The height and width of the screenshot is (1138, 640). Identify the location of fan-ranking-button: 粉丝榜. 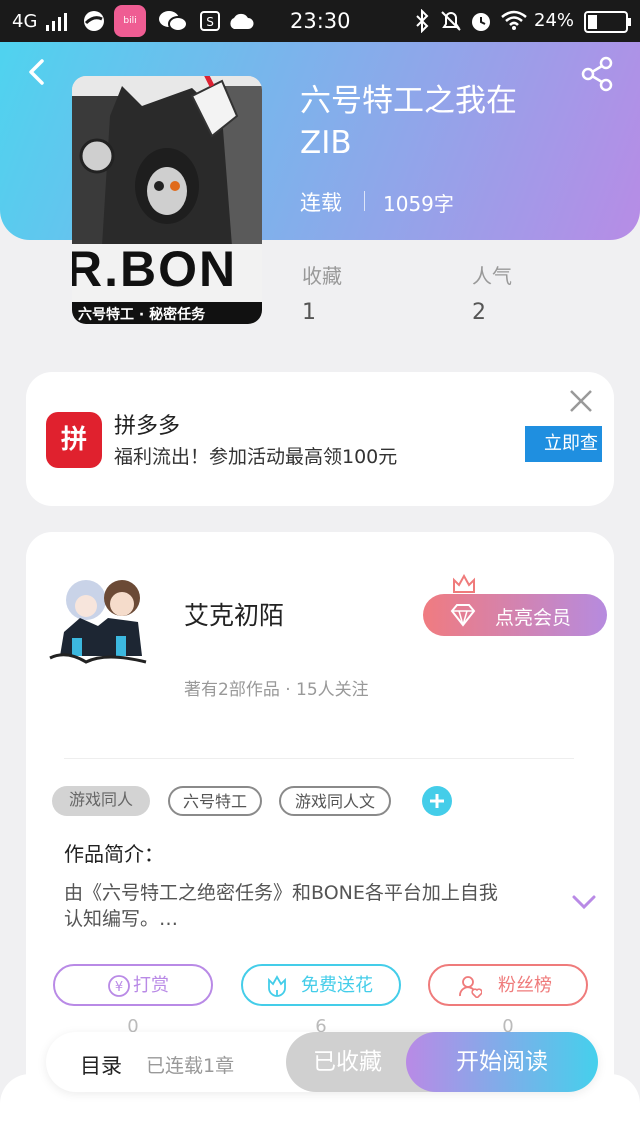
(508, 985).